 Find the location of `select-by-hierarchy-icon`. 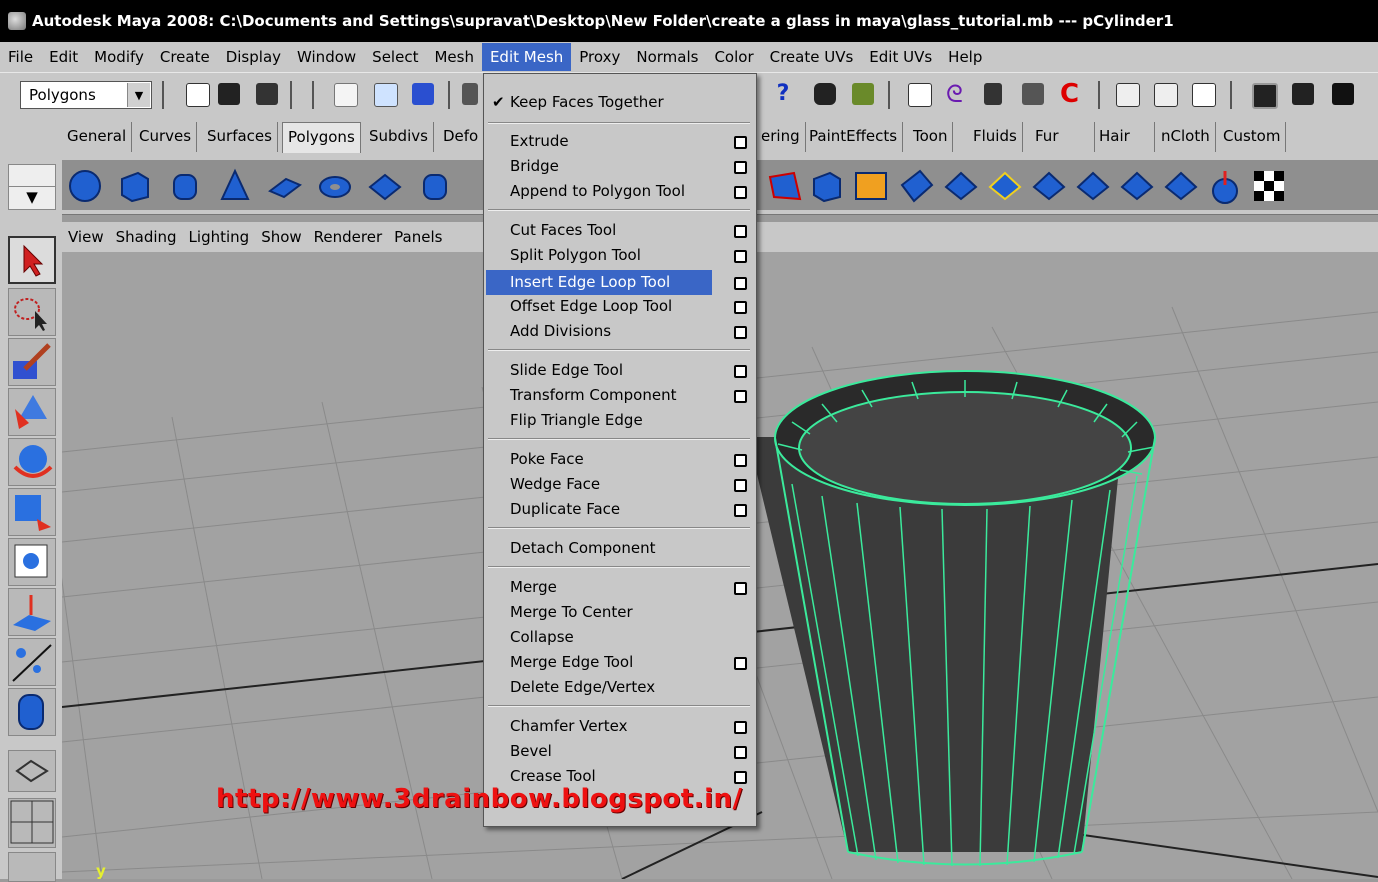

select-by-hierarchy-icon is located at coordinates (346, 95).